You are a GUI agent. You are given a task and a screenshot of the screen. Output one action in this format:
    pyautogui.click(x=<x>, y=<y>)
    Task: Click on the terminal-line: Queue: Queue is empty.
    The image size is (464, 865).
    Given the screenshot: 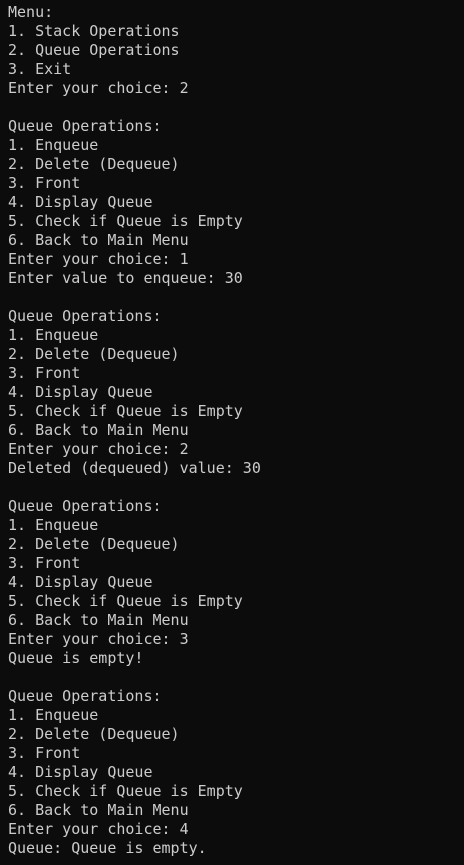 What is the action you would take?
    pyautogui.click(x=107, y=848)
    